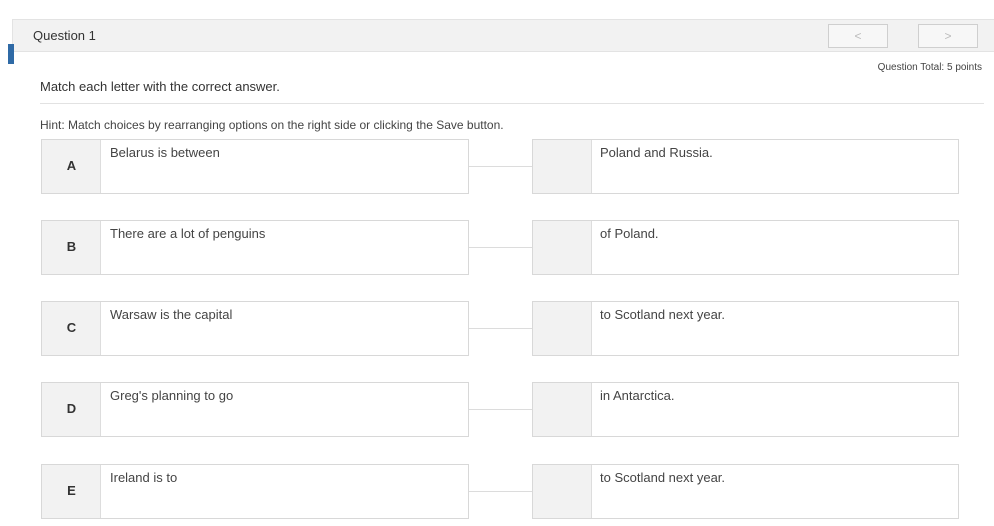  I want to click on prompt-box: B There are a lot of penguins, so click(255, 247).